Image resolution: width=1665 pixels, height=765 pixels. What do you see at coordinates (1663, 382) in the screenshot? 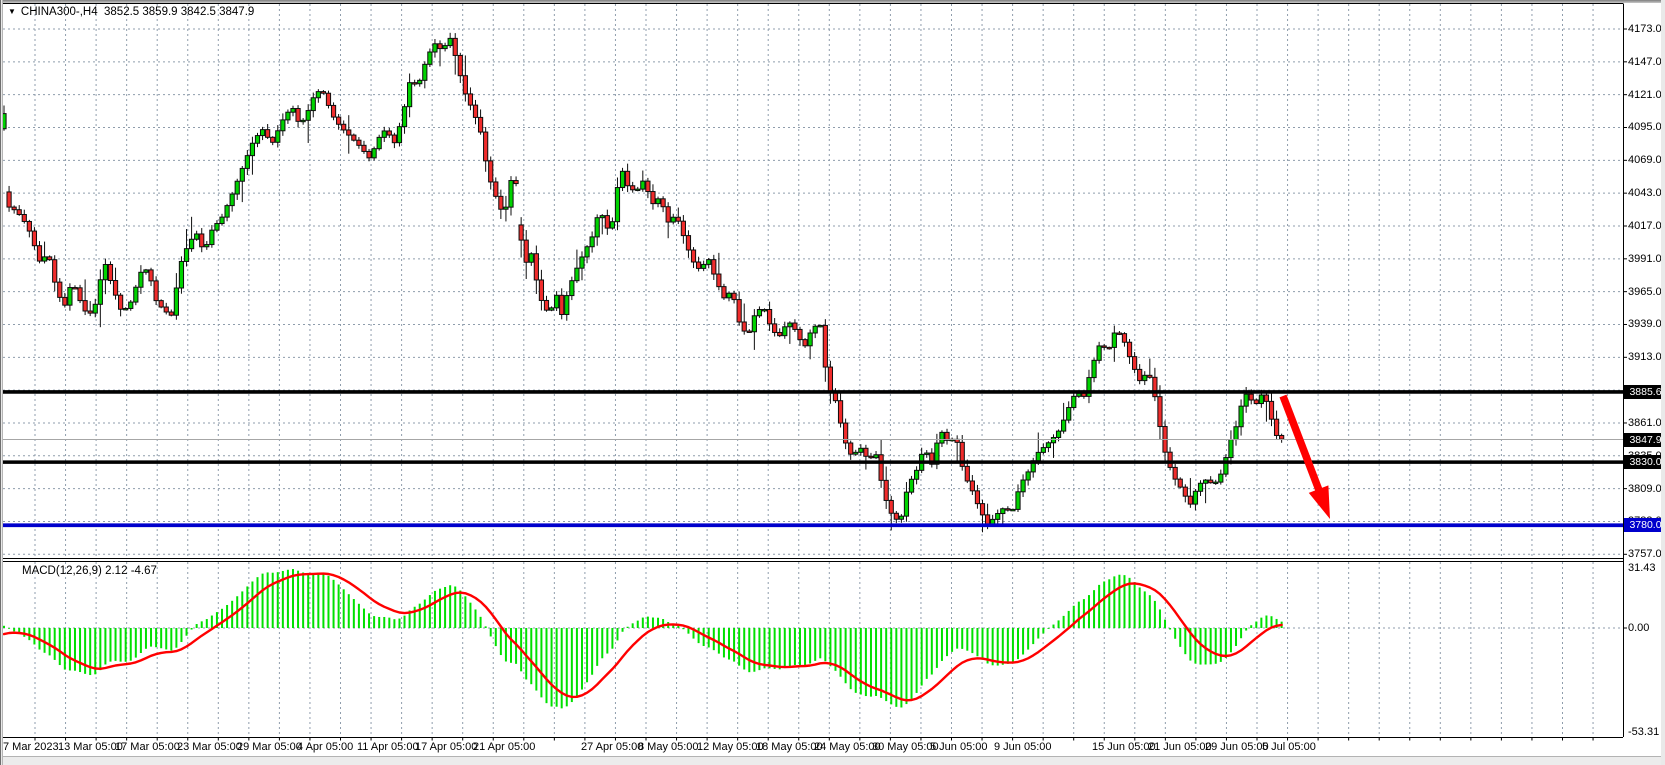
I see `window-right-border` at bounding box center [1663, 382].